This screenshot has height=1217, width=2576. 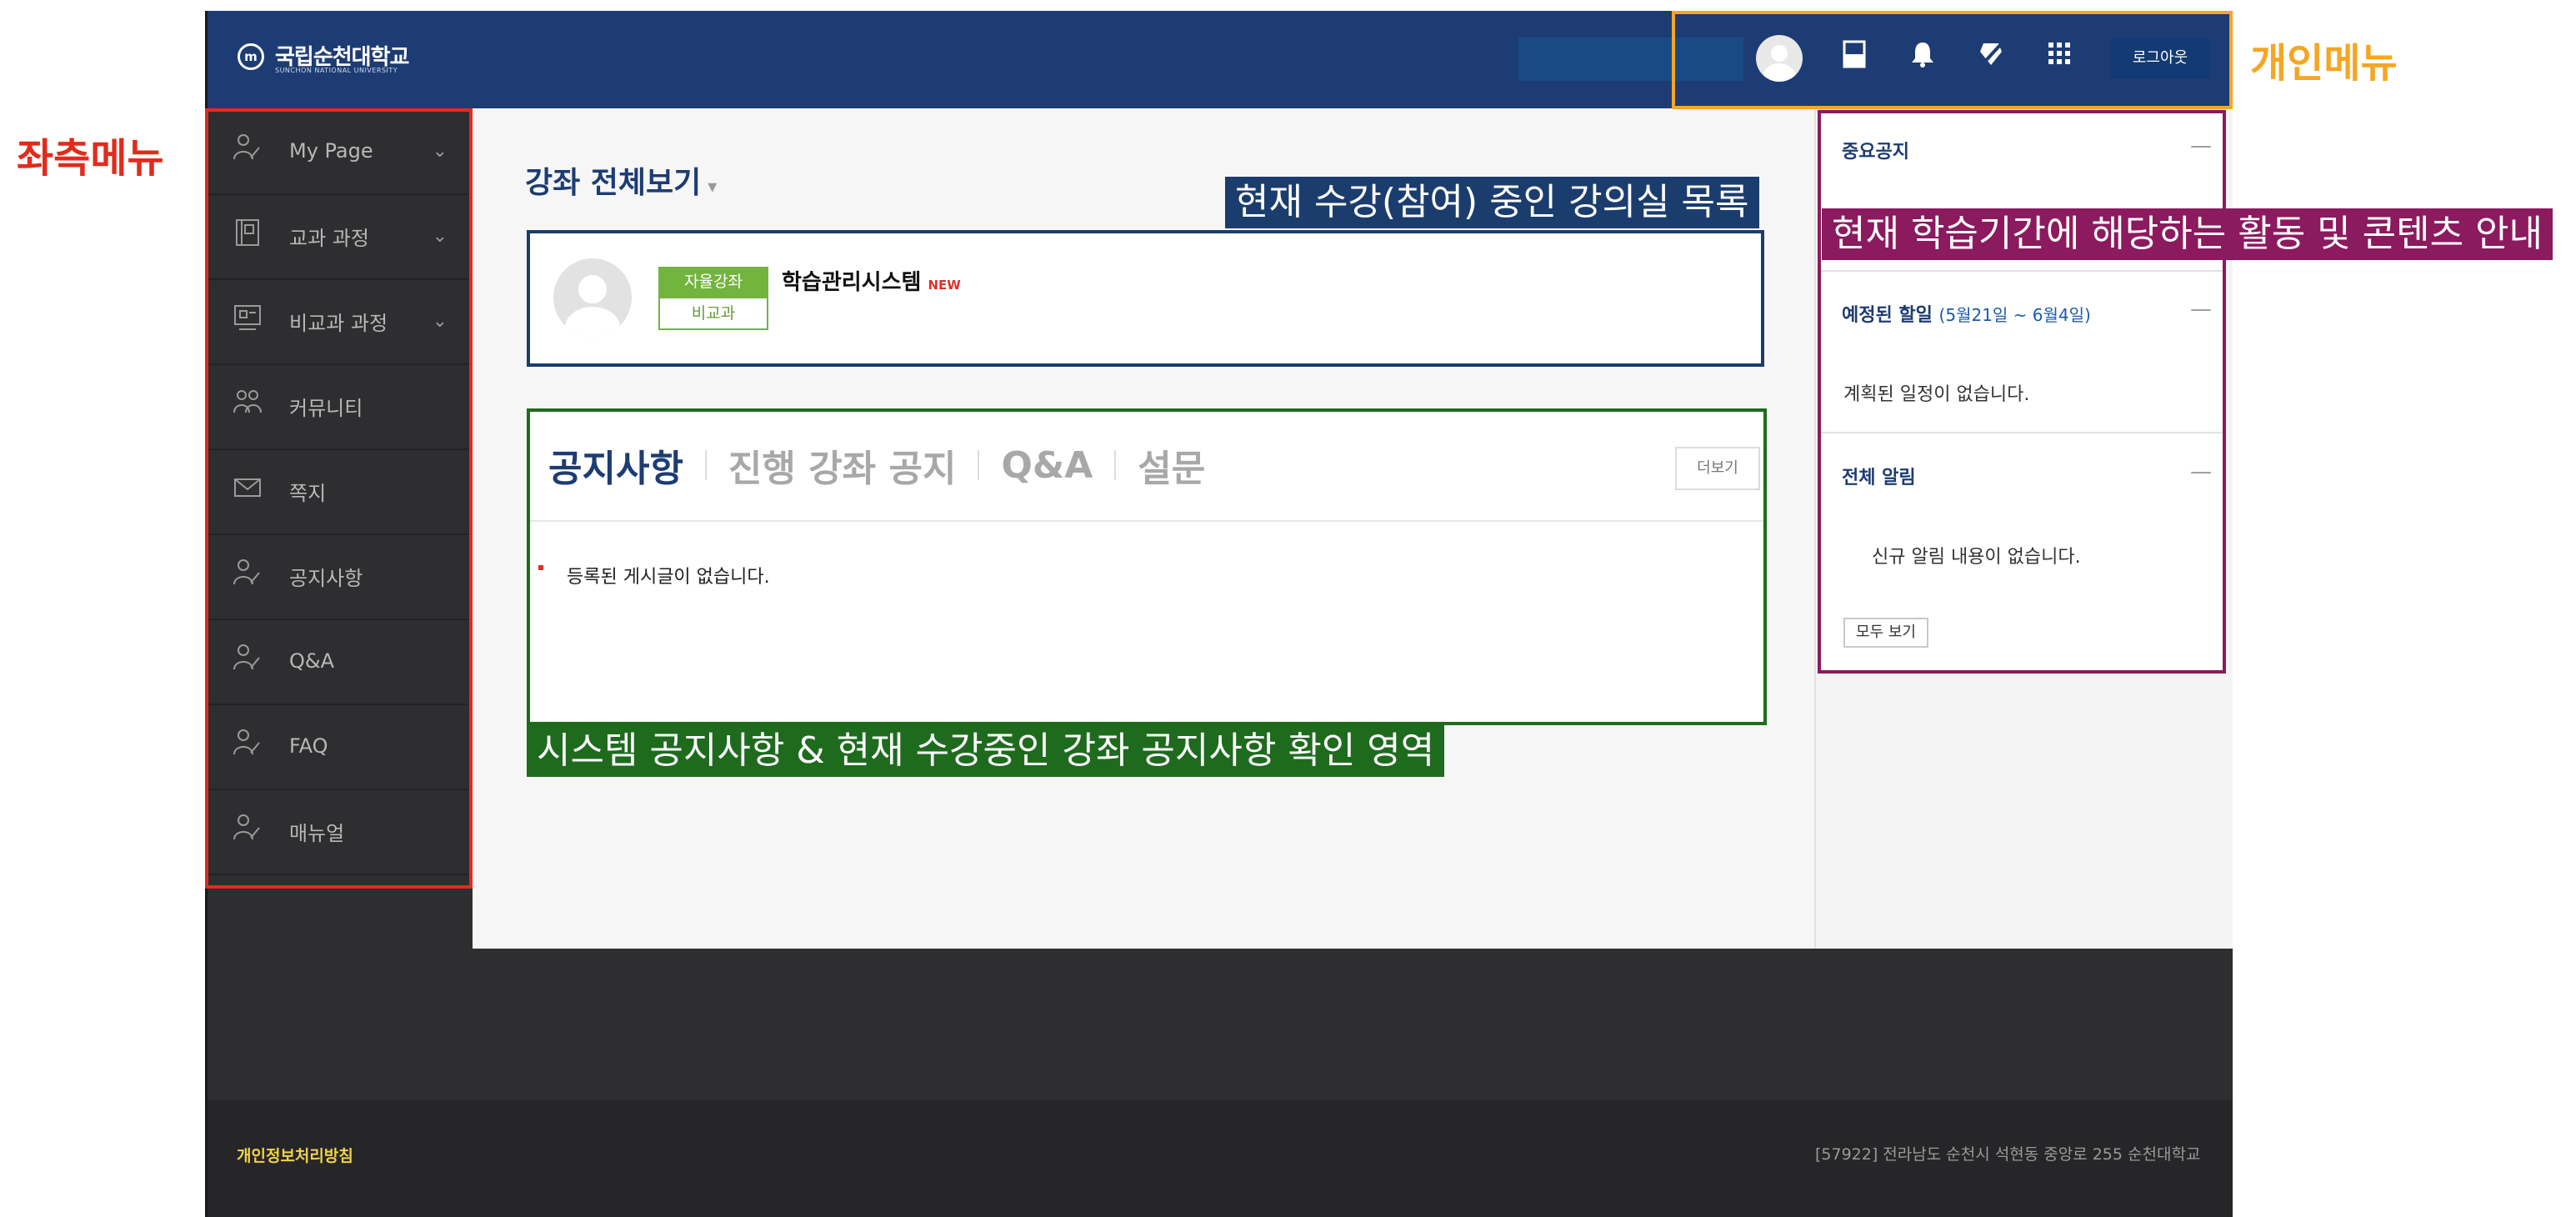 I want to click on annotation-notice-area: 시스템 공지사항 & 현재 수강중인 강좌 공지사항 확인 영역, so click(x=986, y=751).